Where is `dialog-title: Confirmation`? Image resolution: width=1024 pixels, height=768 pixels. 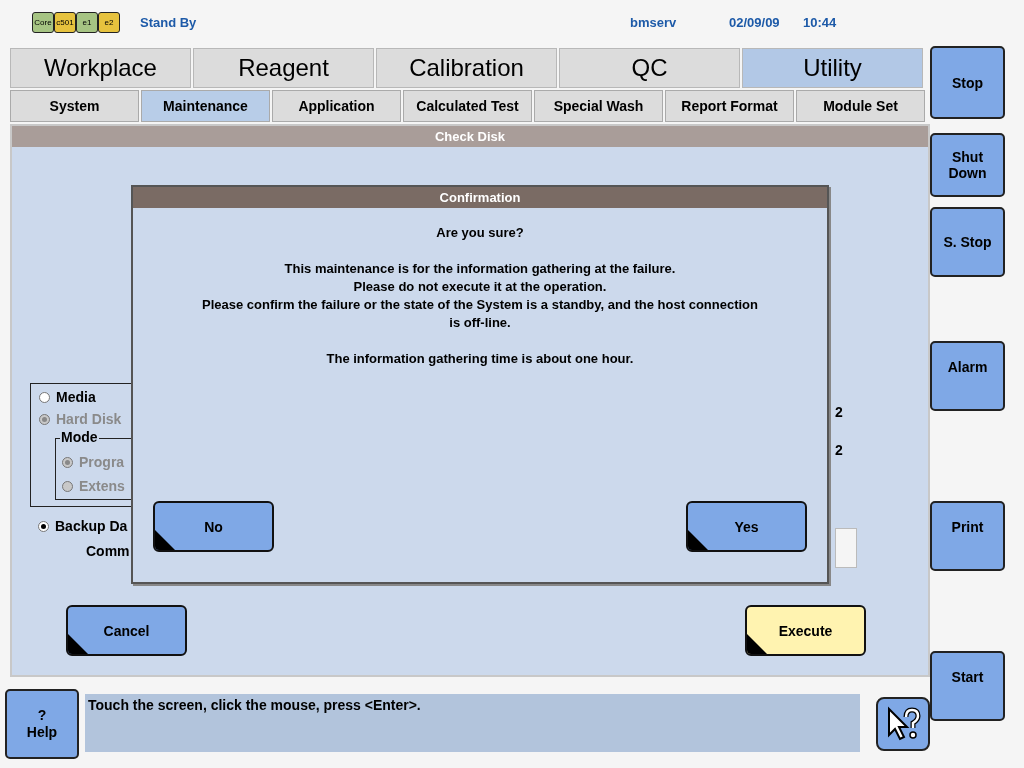 dialog-title: Confirmation is located at coordinates (480, 197).